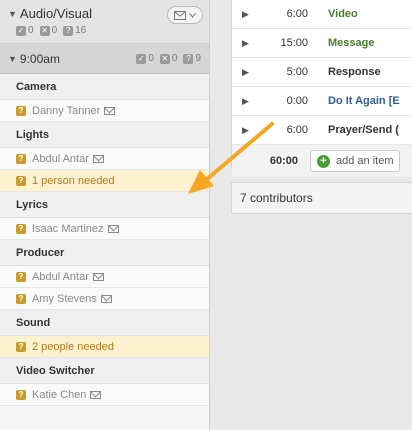  Describe the element at coordinates (322, 101) in the screenshot. I see `plan-item-row: ▶ 0:00 Do It Again [E` at that location.